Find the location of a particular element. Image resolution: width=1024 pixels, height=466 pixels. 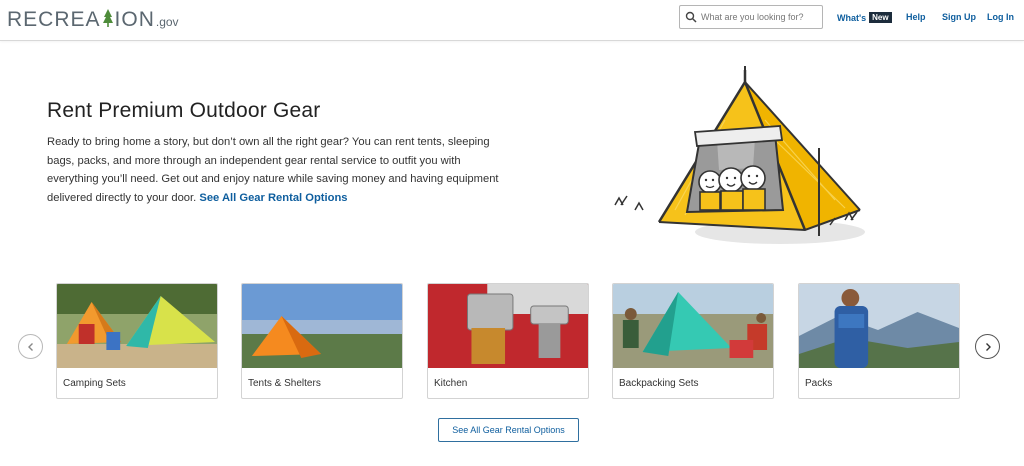

gear-card-camping-sets: Camping Sets is located at coordinates (137, 341).